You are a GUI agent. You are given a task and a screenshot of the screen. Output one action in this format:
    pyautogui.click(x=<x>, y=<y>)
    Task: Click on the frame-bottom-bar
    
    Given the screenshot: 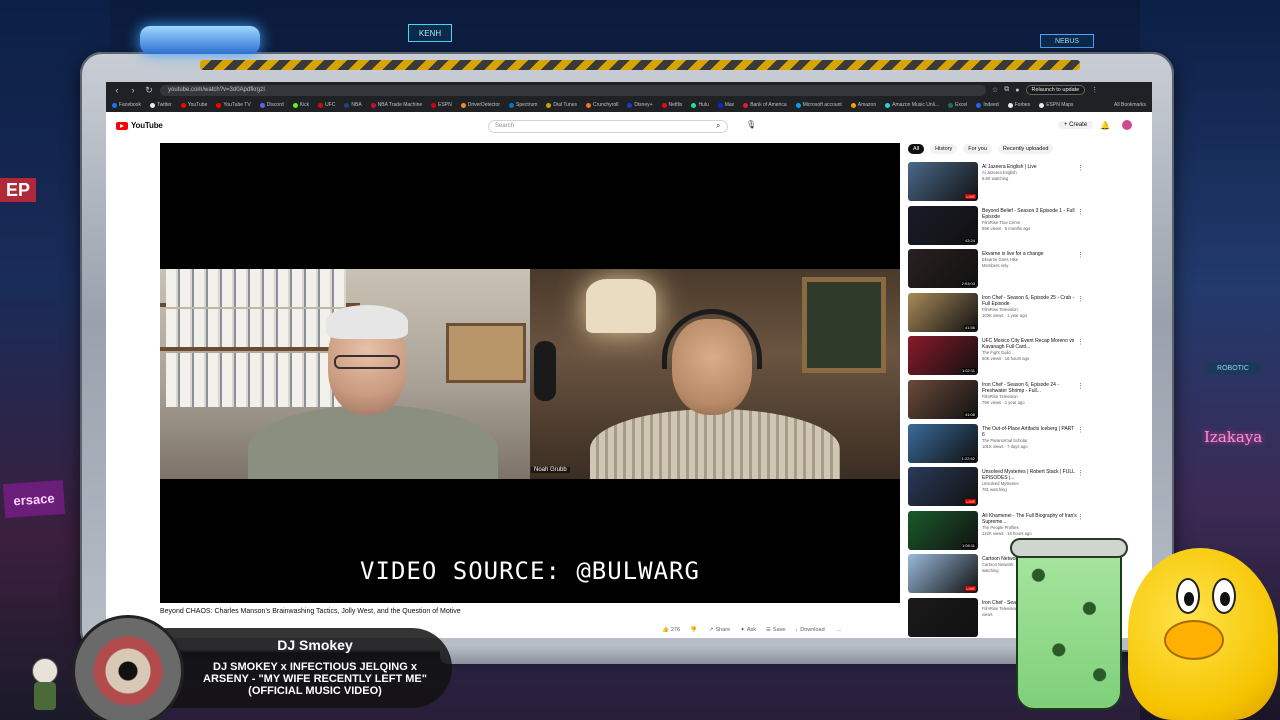 What is the action you would take?
    pyautogui.click(x=740, y=655)
    